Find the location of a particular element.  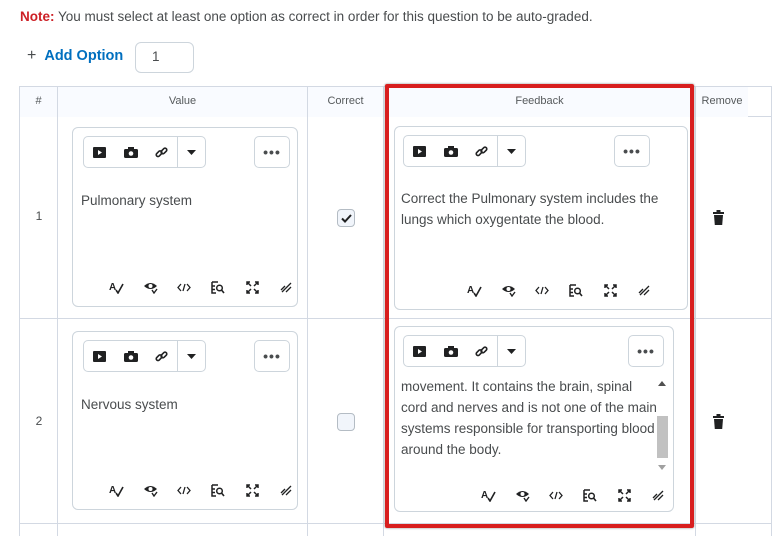

option-count-input: 1 is located at coordinates (164, 57).